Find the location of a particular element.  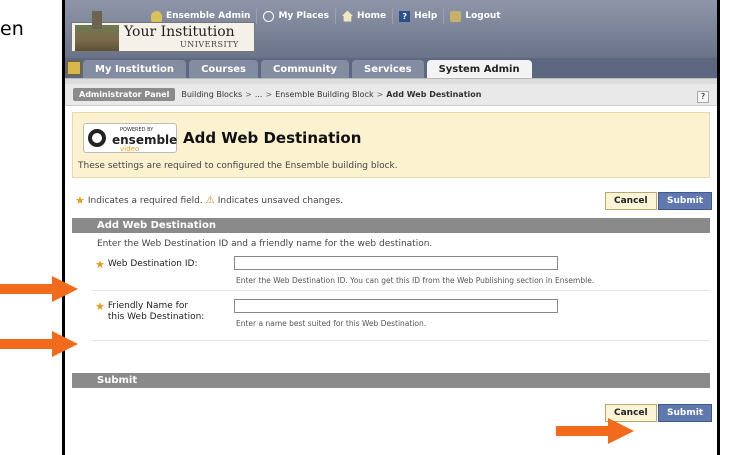

nav-label: Ensemble Admin is located at coordinates (208, 16).